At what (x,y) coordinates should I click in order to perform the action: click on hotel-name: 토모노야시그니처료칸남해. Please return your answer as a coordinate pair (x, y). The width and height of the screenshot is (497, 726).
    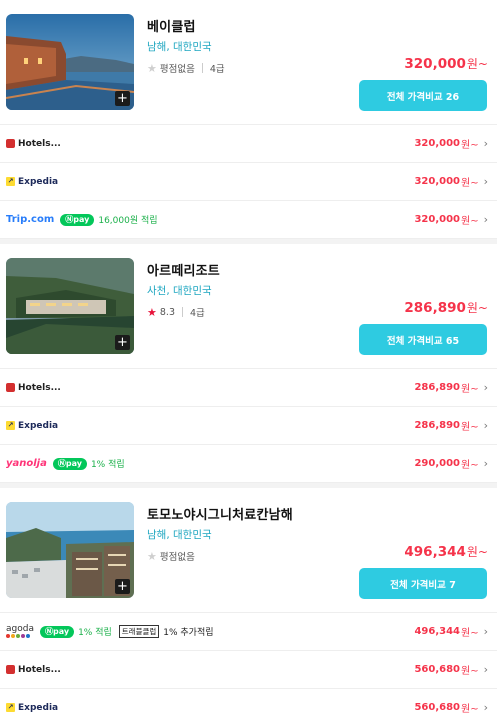
    Looking at the image, I should click on (220, 513).